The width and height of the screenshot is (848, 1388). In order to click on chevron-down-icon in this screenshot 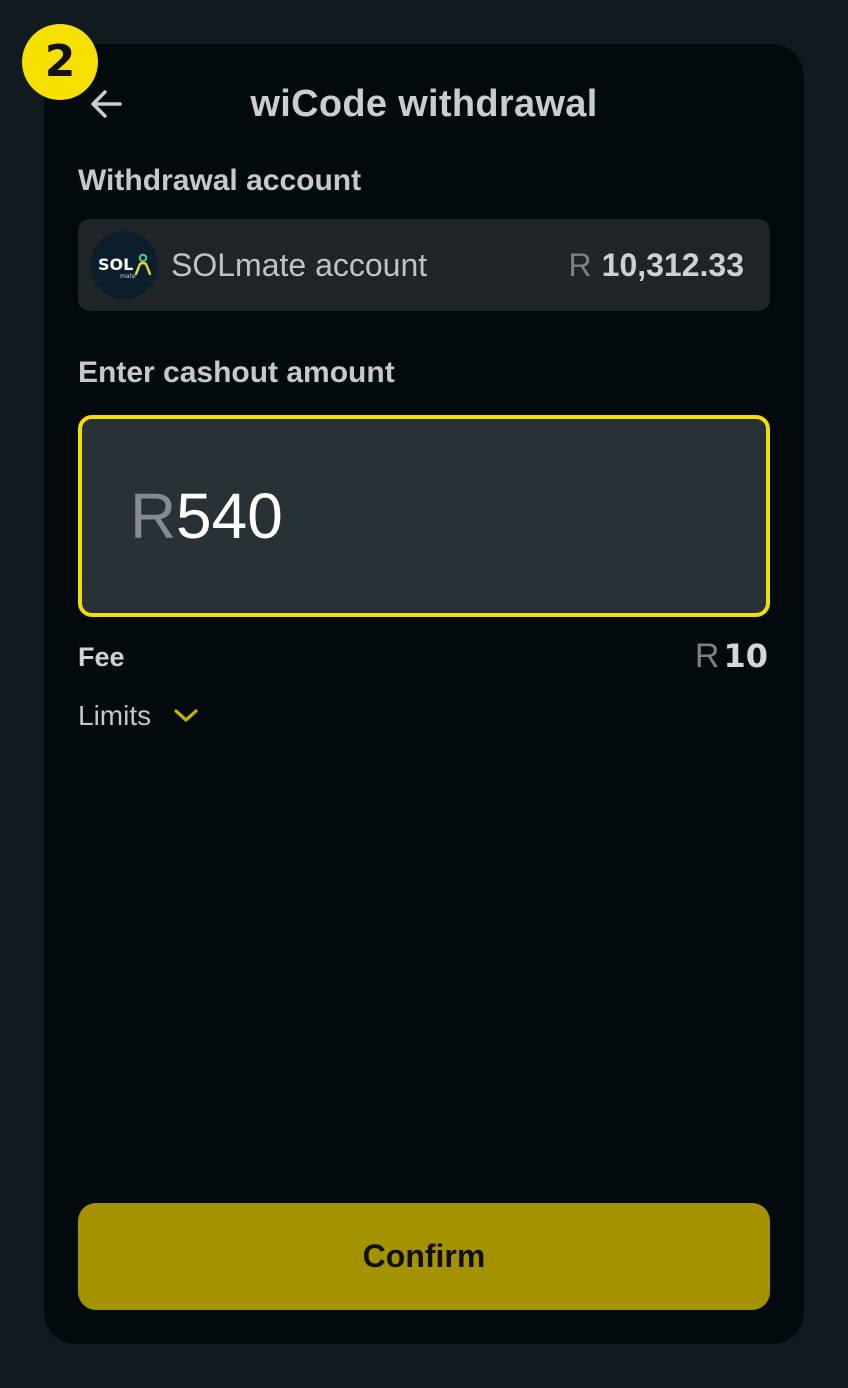, I will do `click(186, 716)`.